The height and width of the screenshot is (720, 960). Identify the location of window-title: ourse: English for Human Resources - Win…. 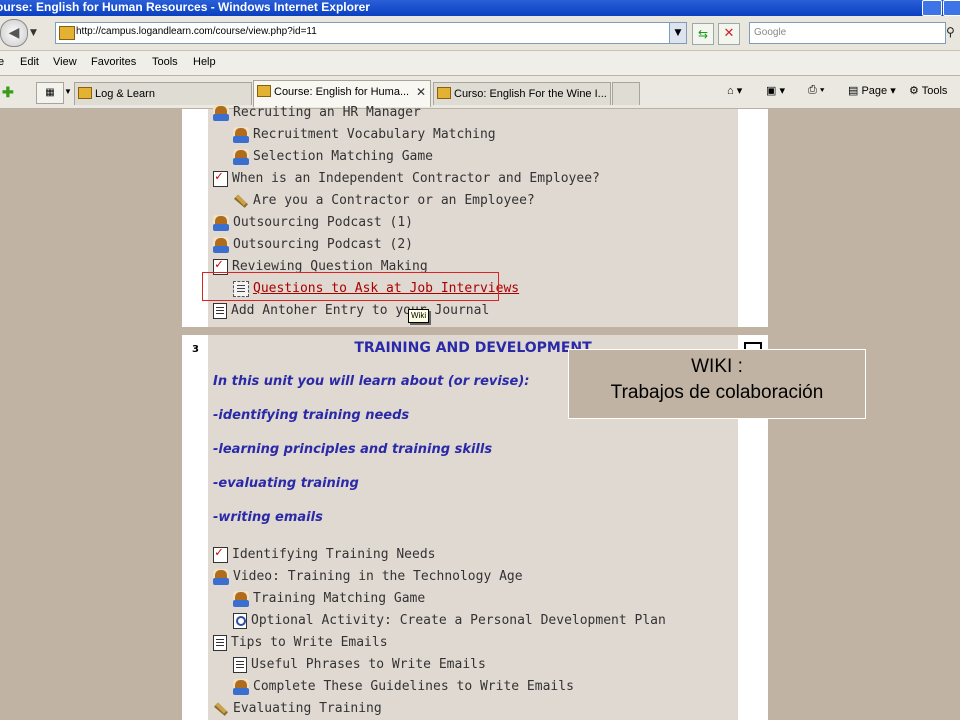
(185, 7).